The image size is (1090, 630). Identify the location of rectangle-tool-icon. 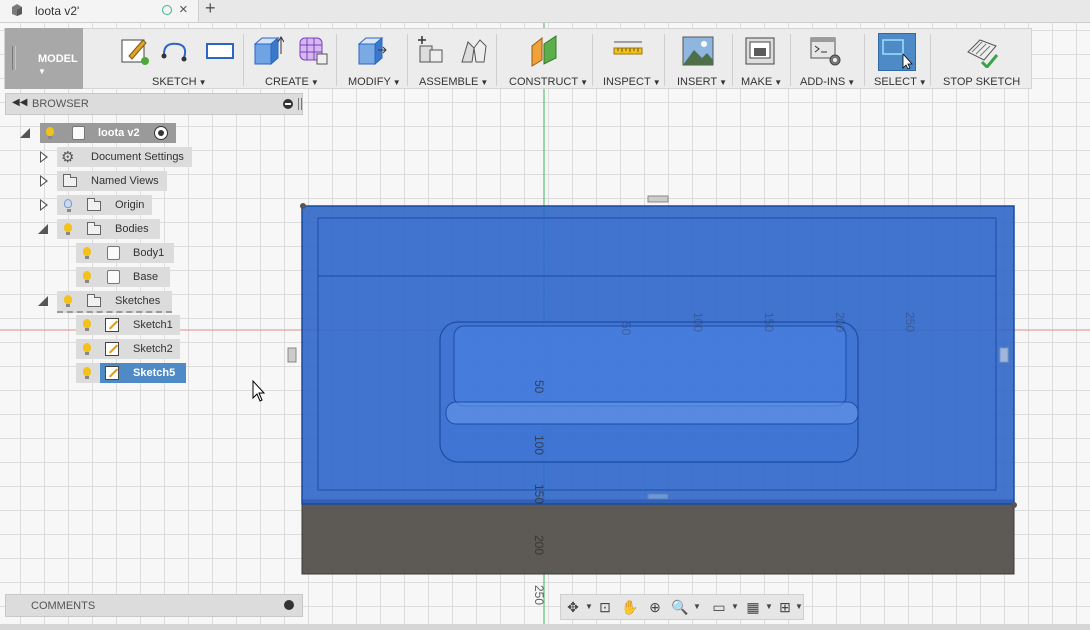
(220, 51).